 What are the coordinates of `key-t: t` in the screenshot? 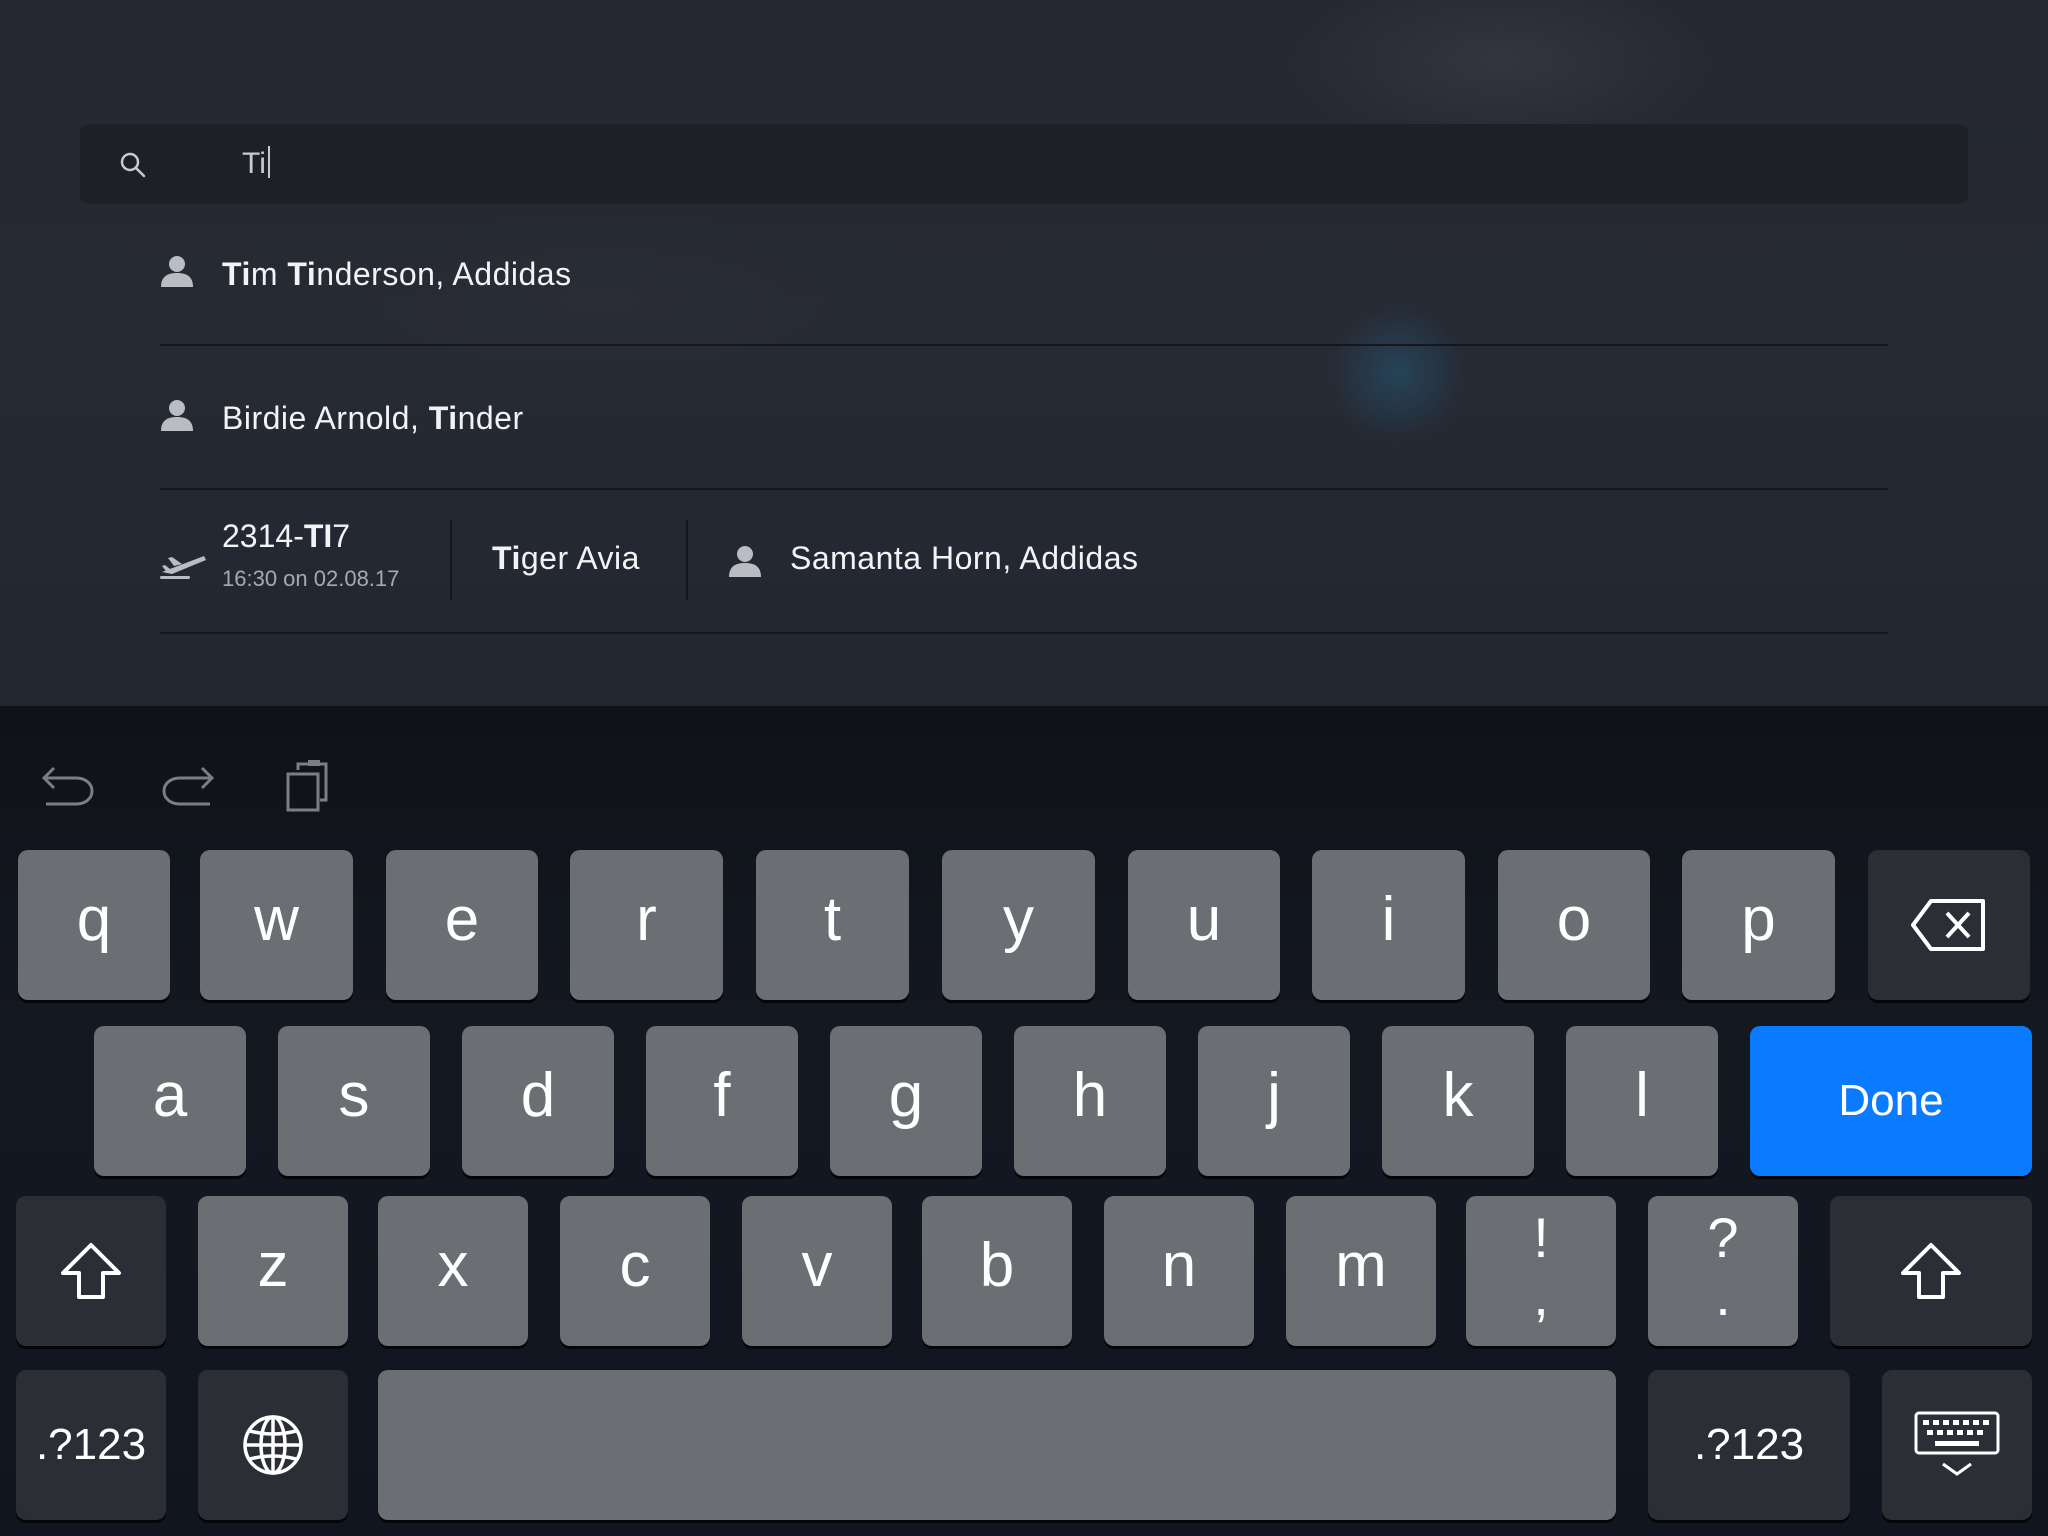 It's located at (832, 925).